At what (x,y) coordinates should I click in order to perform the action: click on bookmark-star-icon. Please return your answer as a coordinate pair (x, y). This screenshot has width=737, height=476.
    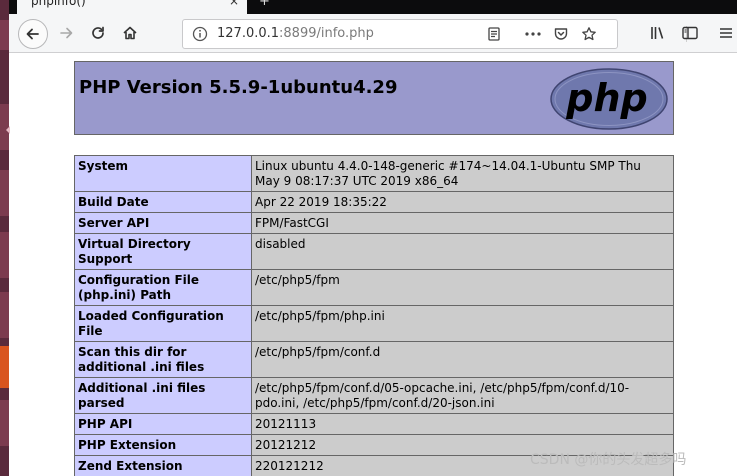
    Looking at the image, I should click on (589, 34).